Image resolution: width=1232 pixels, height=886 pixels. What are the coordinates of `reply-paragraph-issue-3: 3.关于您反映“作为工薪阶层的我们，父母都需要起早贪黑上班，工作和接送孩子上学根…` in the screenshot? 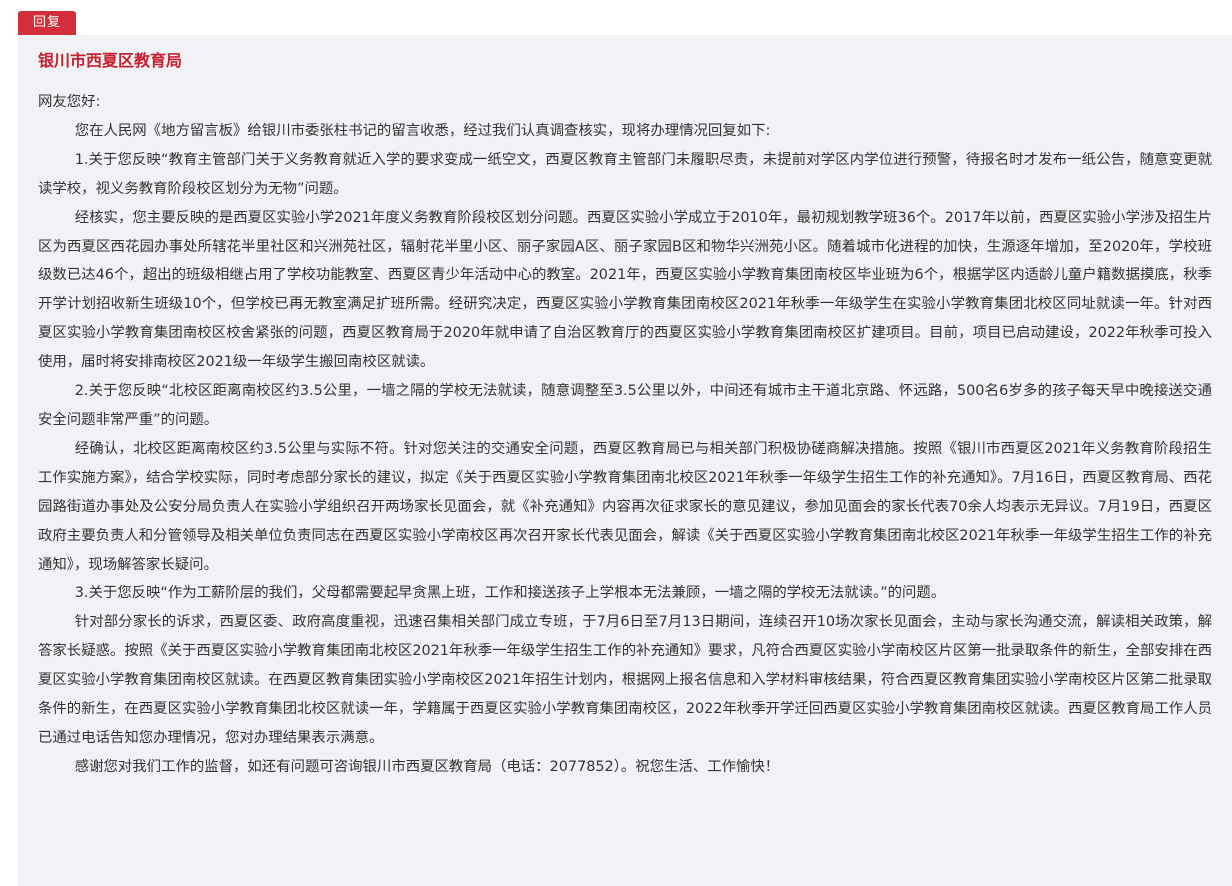 It's located at (510, 593).